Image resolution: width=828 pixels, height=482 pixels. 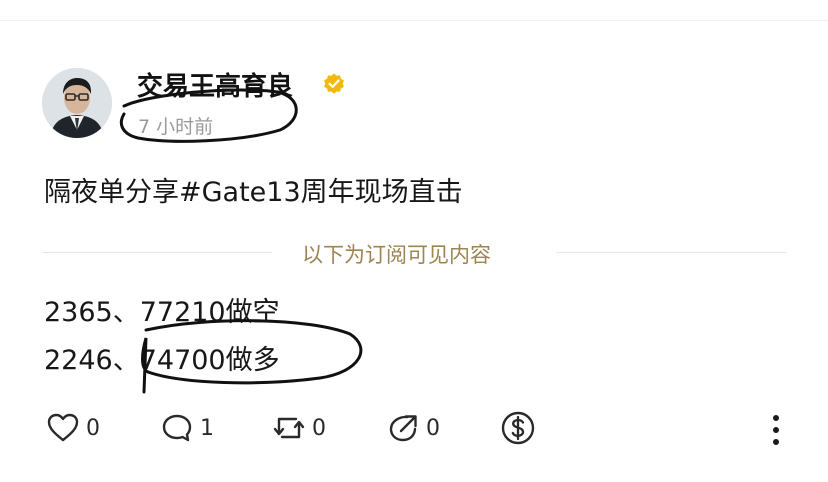 I want to click on comment-bubble-icon, so click(x=177, y=428).